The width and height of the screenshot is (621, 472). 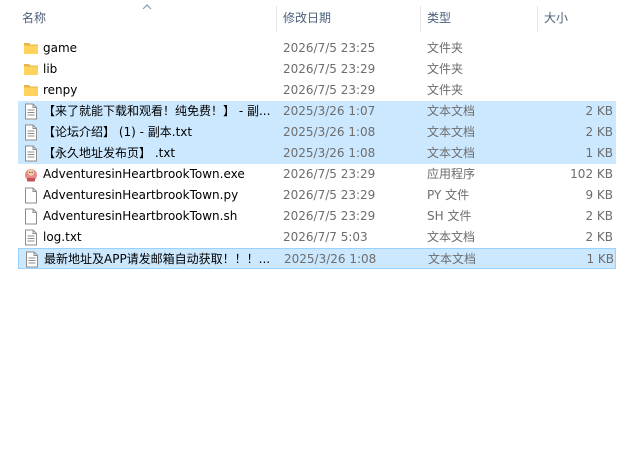 What do you see at coordinates (329, 111) in the screenshot?
I see `file-modified-date: 2025/3/26 1:07` at bounding box center [329, 111].